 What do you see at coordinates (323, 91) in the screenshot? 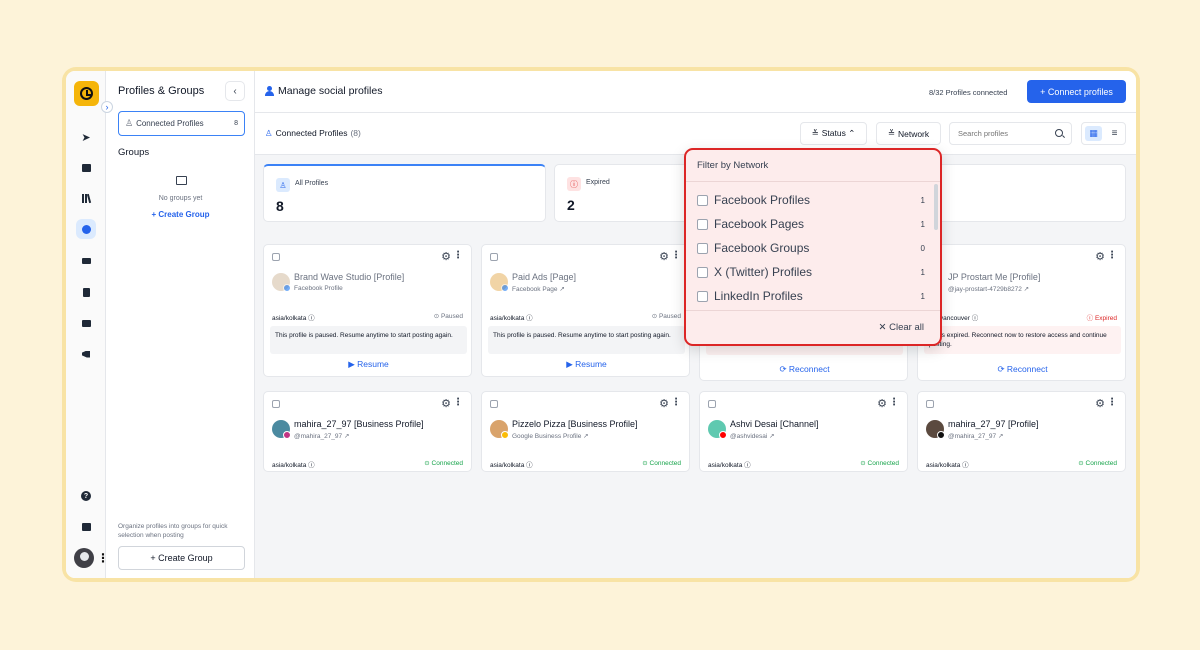
I see `page-title: Manage social profiles` at bounding box center [323, 91].